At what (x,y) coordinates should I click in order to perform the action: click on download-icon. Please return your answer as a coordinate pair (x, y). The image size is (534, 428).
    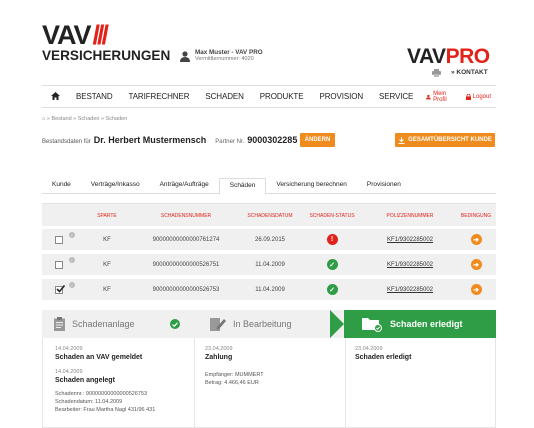
    Looking at the image, I should click on (401, 140).